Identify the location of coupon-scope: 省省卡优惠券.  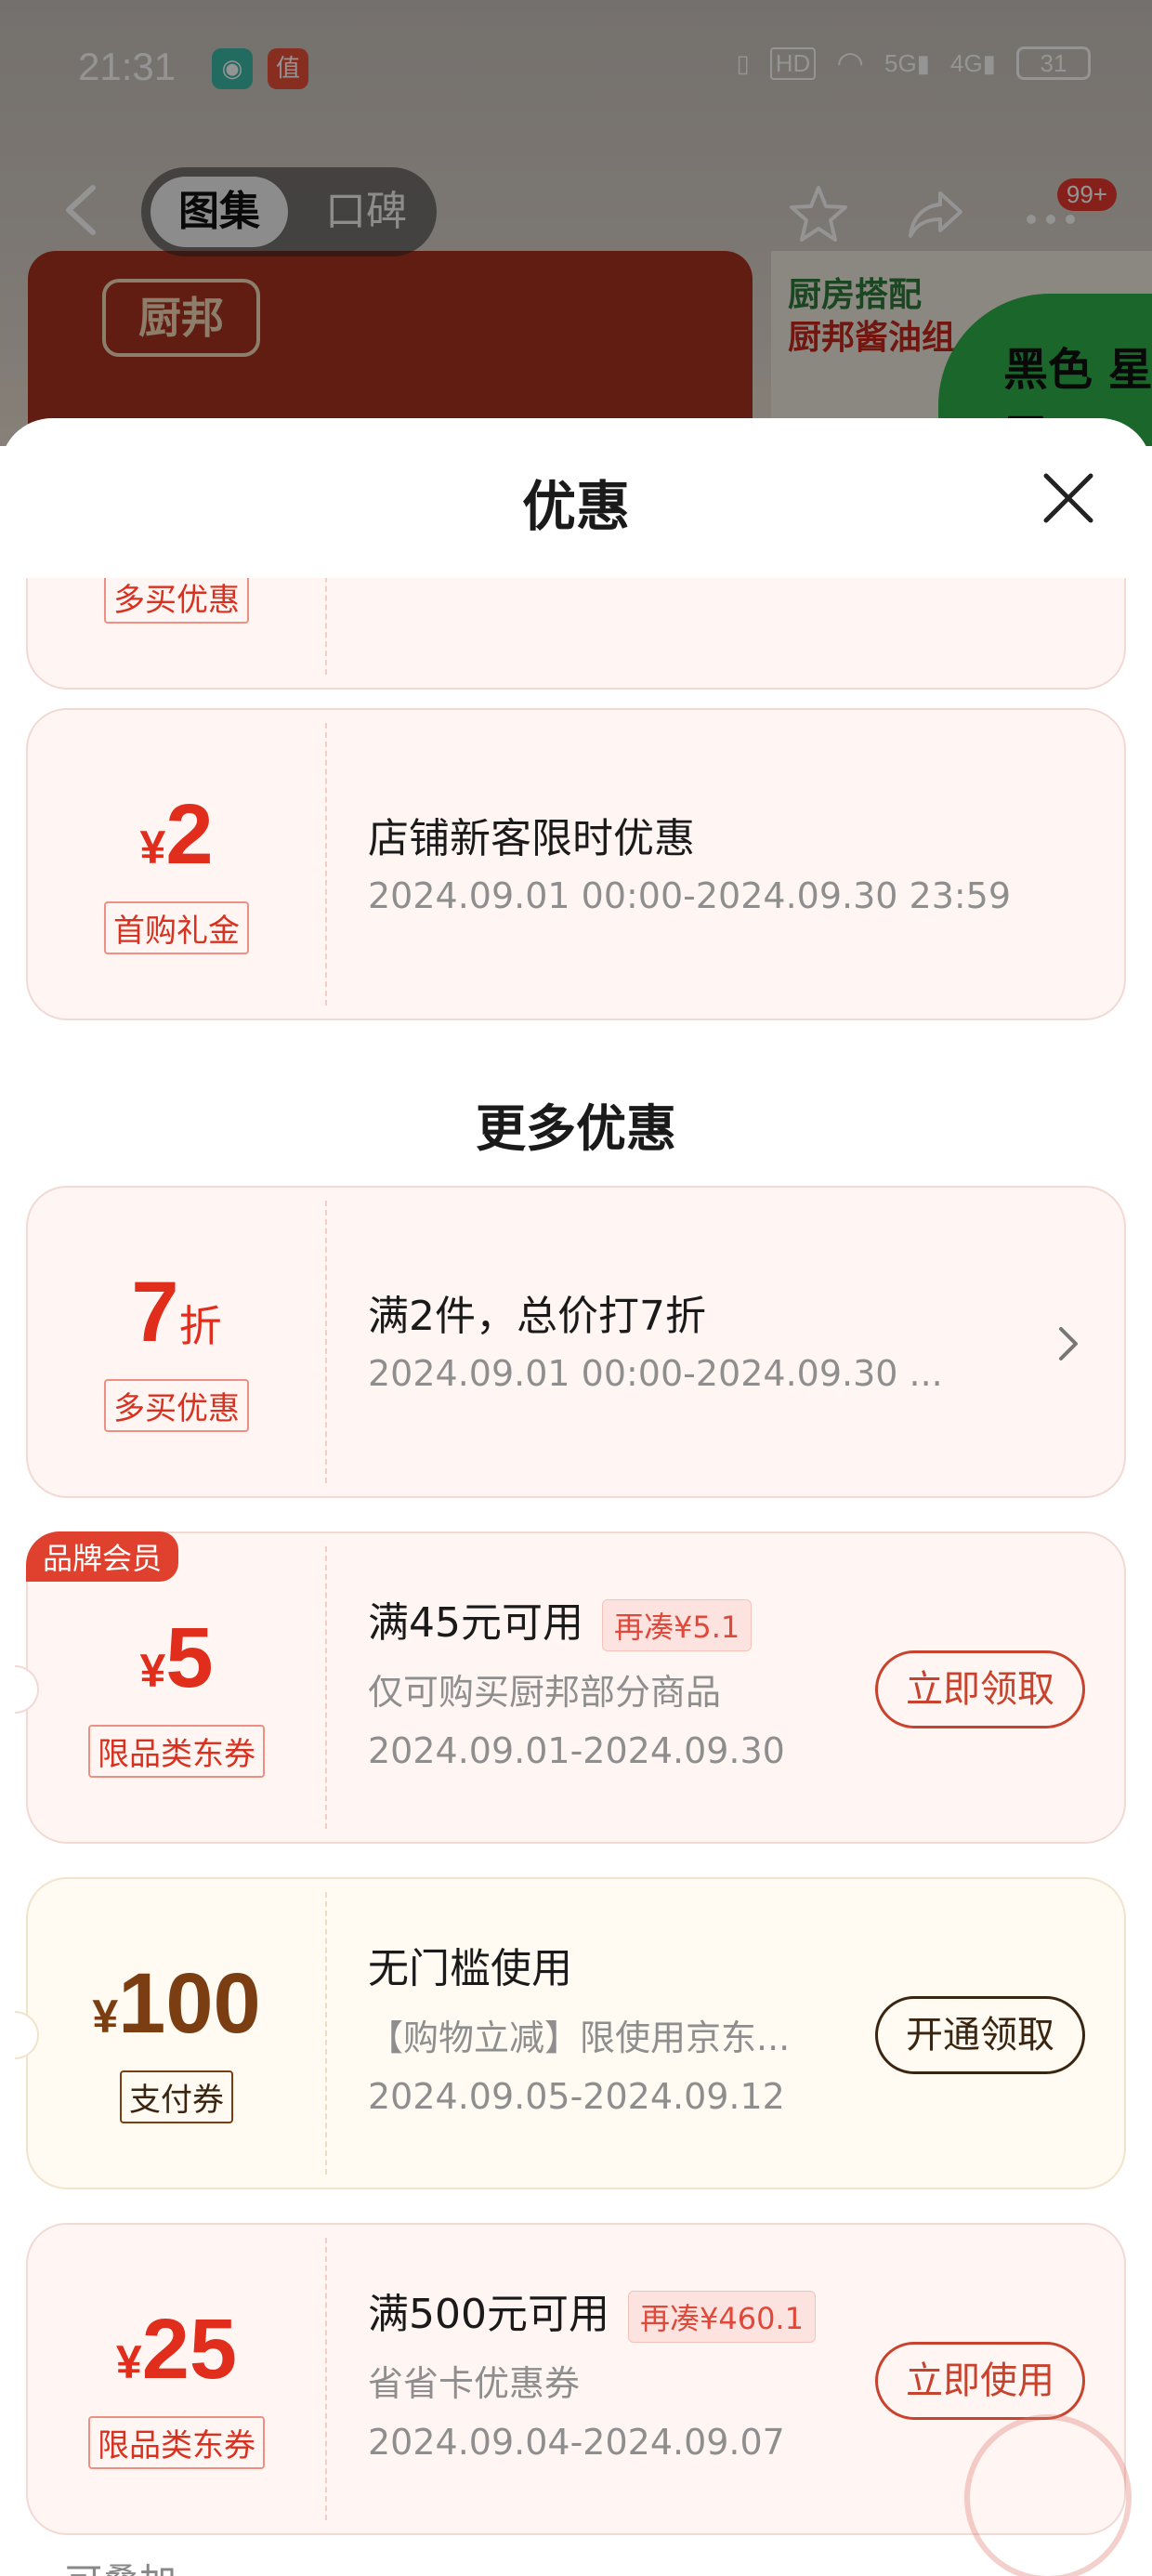
(474, 2383).